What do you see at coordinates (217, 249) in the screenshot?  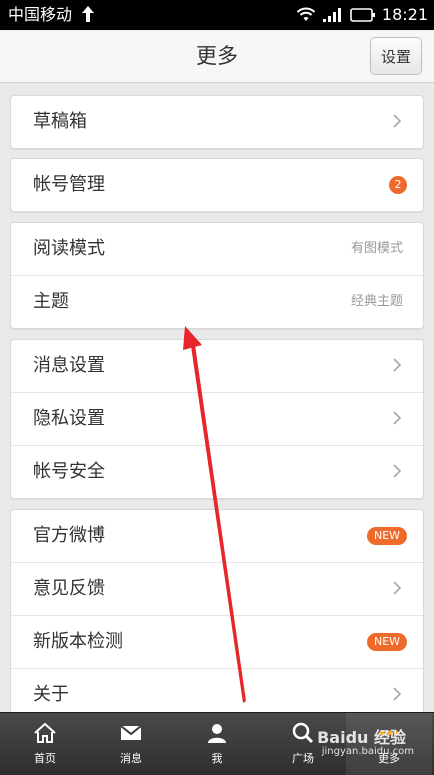 I see `list-item-reading-mode: 阅读模式 有图模式` at bounding box center [217, 249].